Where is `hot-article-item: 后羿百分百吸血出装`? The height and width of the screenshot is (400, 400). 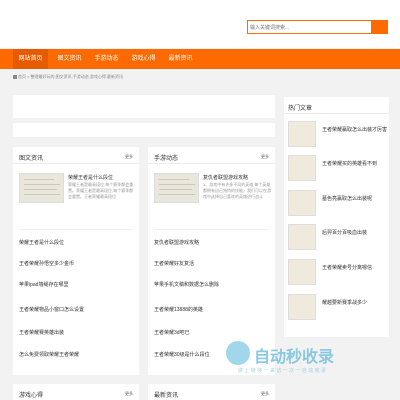 hot-article-item: 后羿百分百吸血出装 is located at coordinates (338, 243).